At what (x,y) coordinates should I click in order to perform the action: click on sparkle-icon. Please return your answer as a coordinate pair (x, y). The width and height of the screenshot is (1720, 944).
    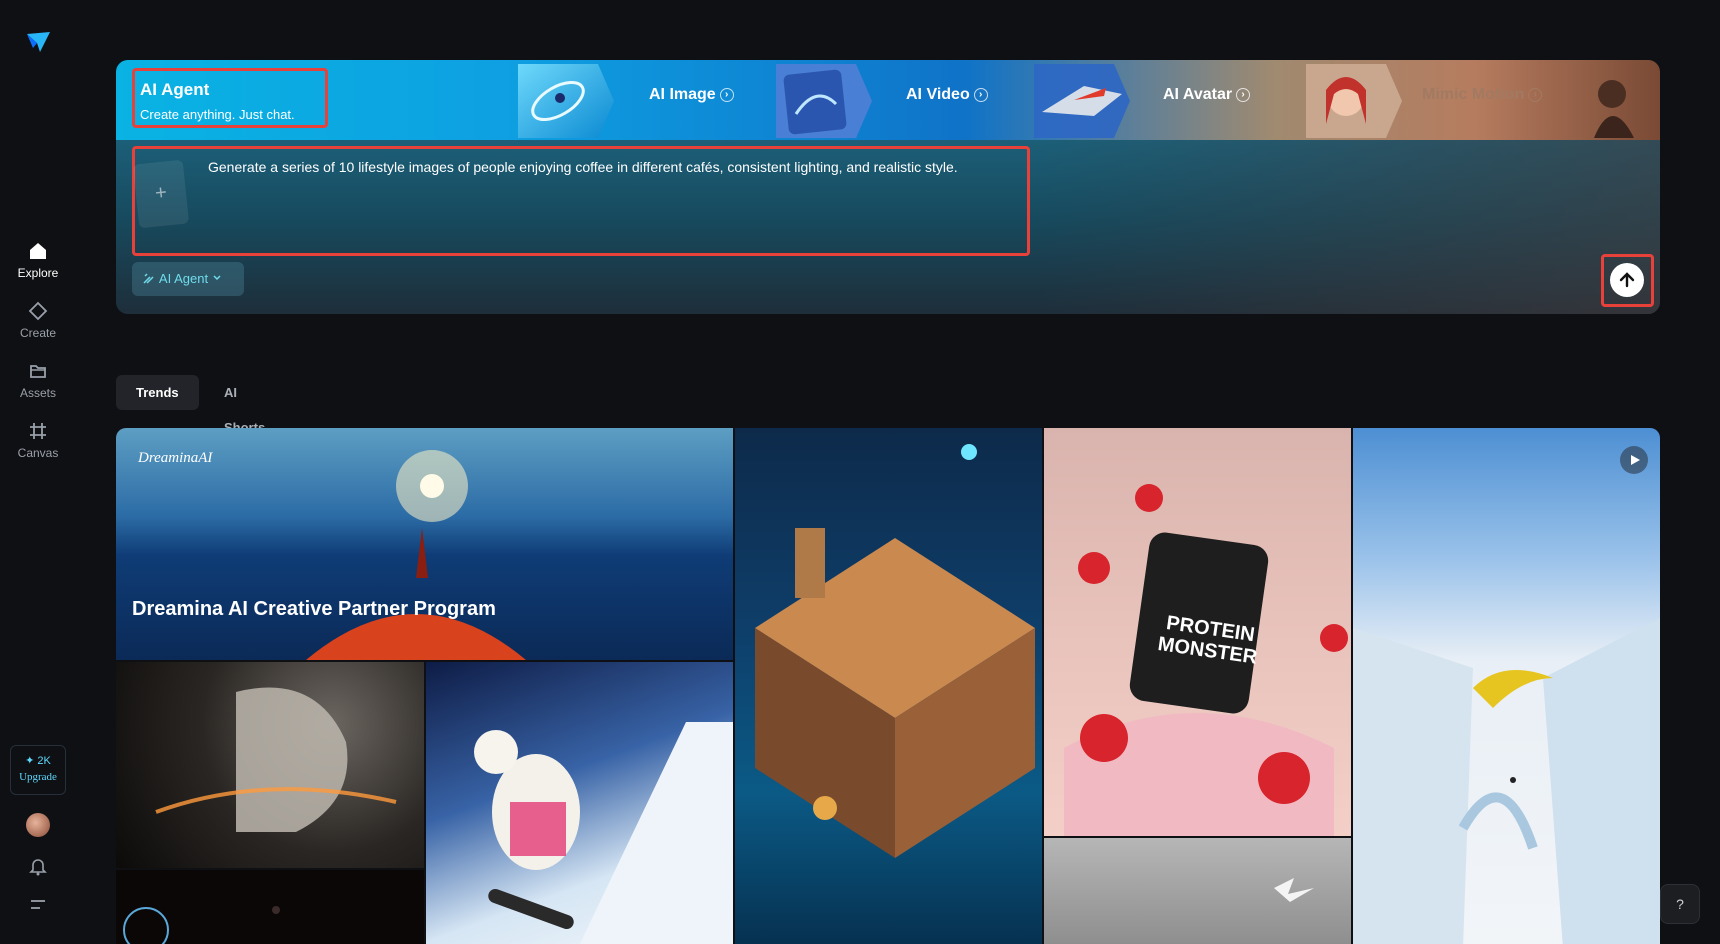
    Looking at the image, I should click on (148, 278).